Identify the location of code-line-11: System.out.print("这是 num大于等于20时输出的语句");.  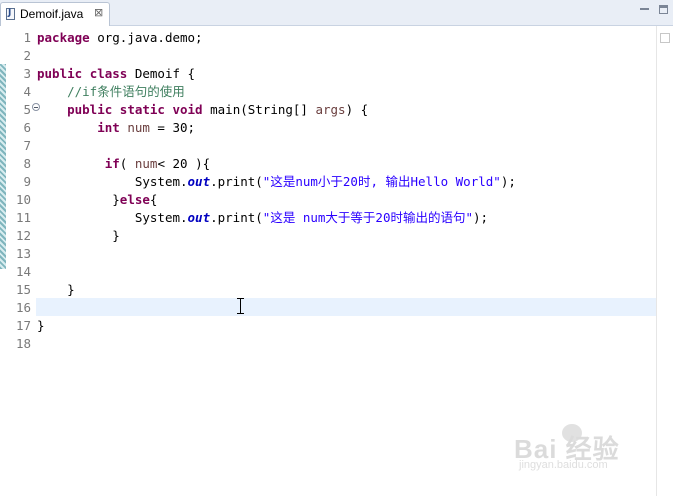
(262, 218).